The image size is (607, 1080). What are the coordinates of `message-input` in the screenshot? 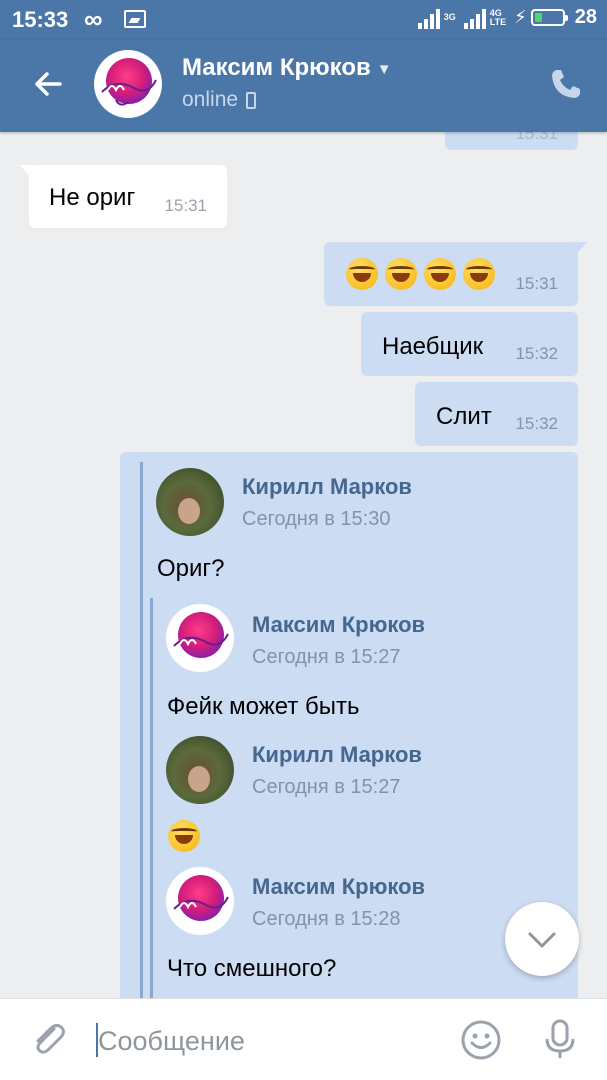 It's located at (268, 1041).